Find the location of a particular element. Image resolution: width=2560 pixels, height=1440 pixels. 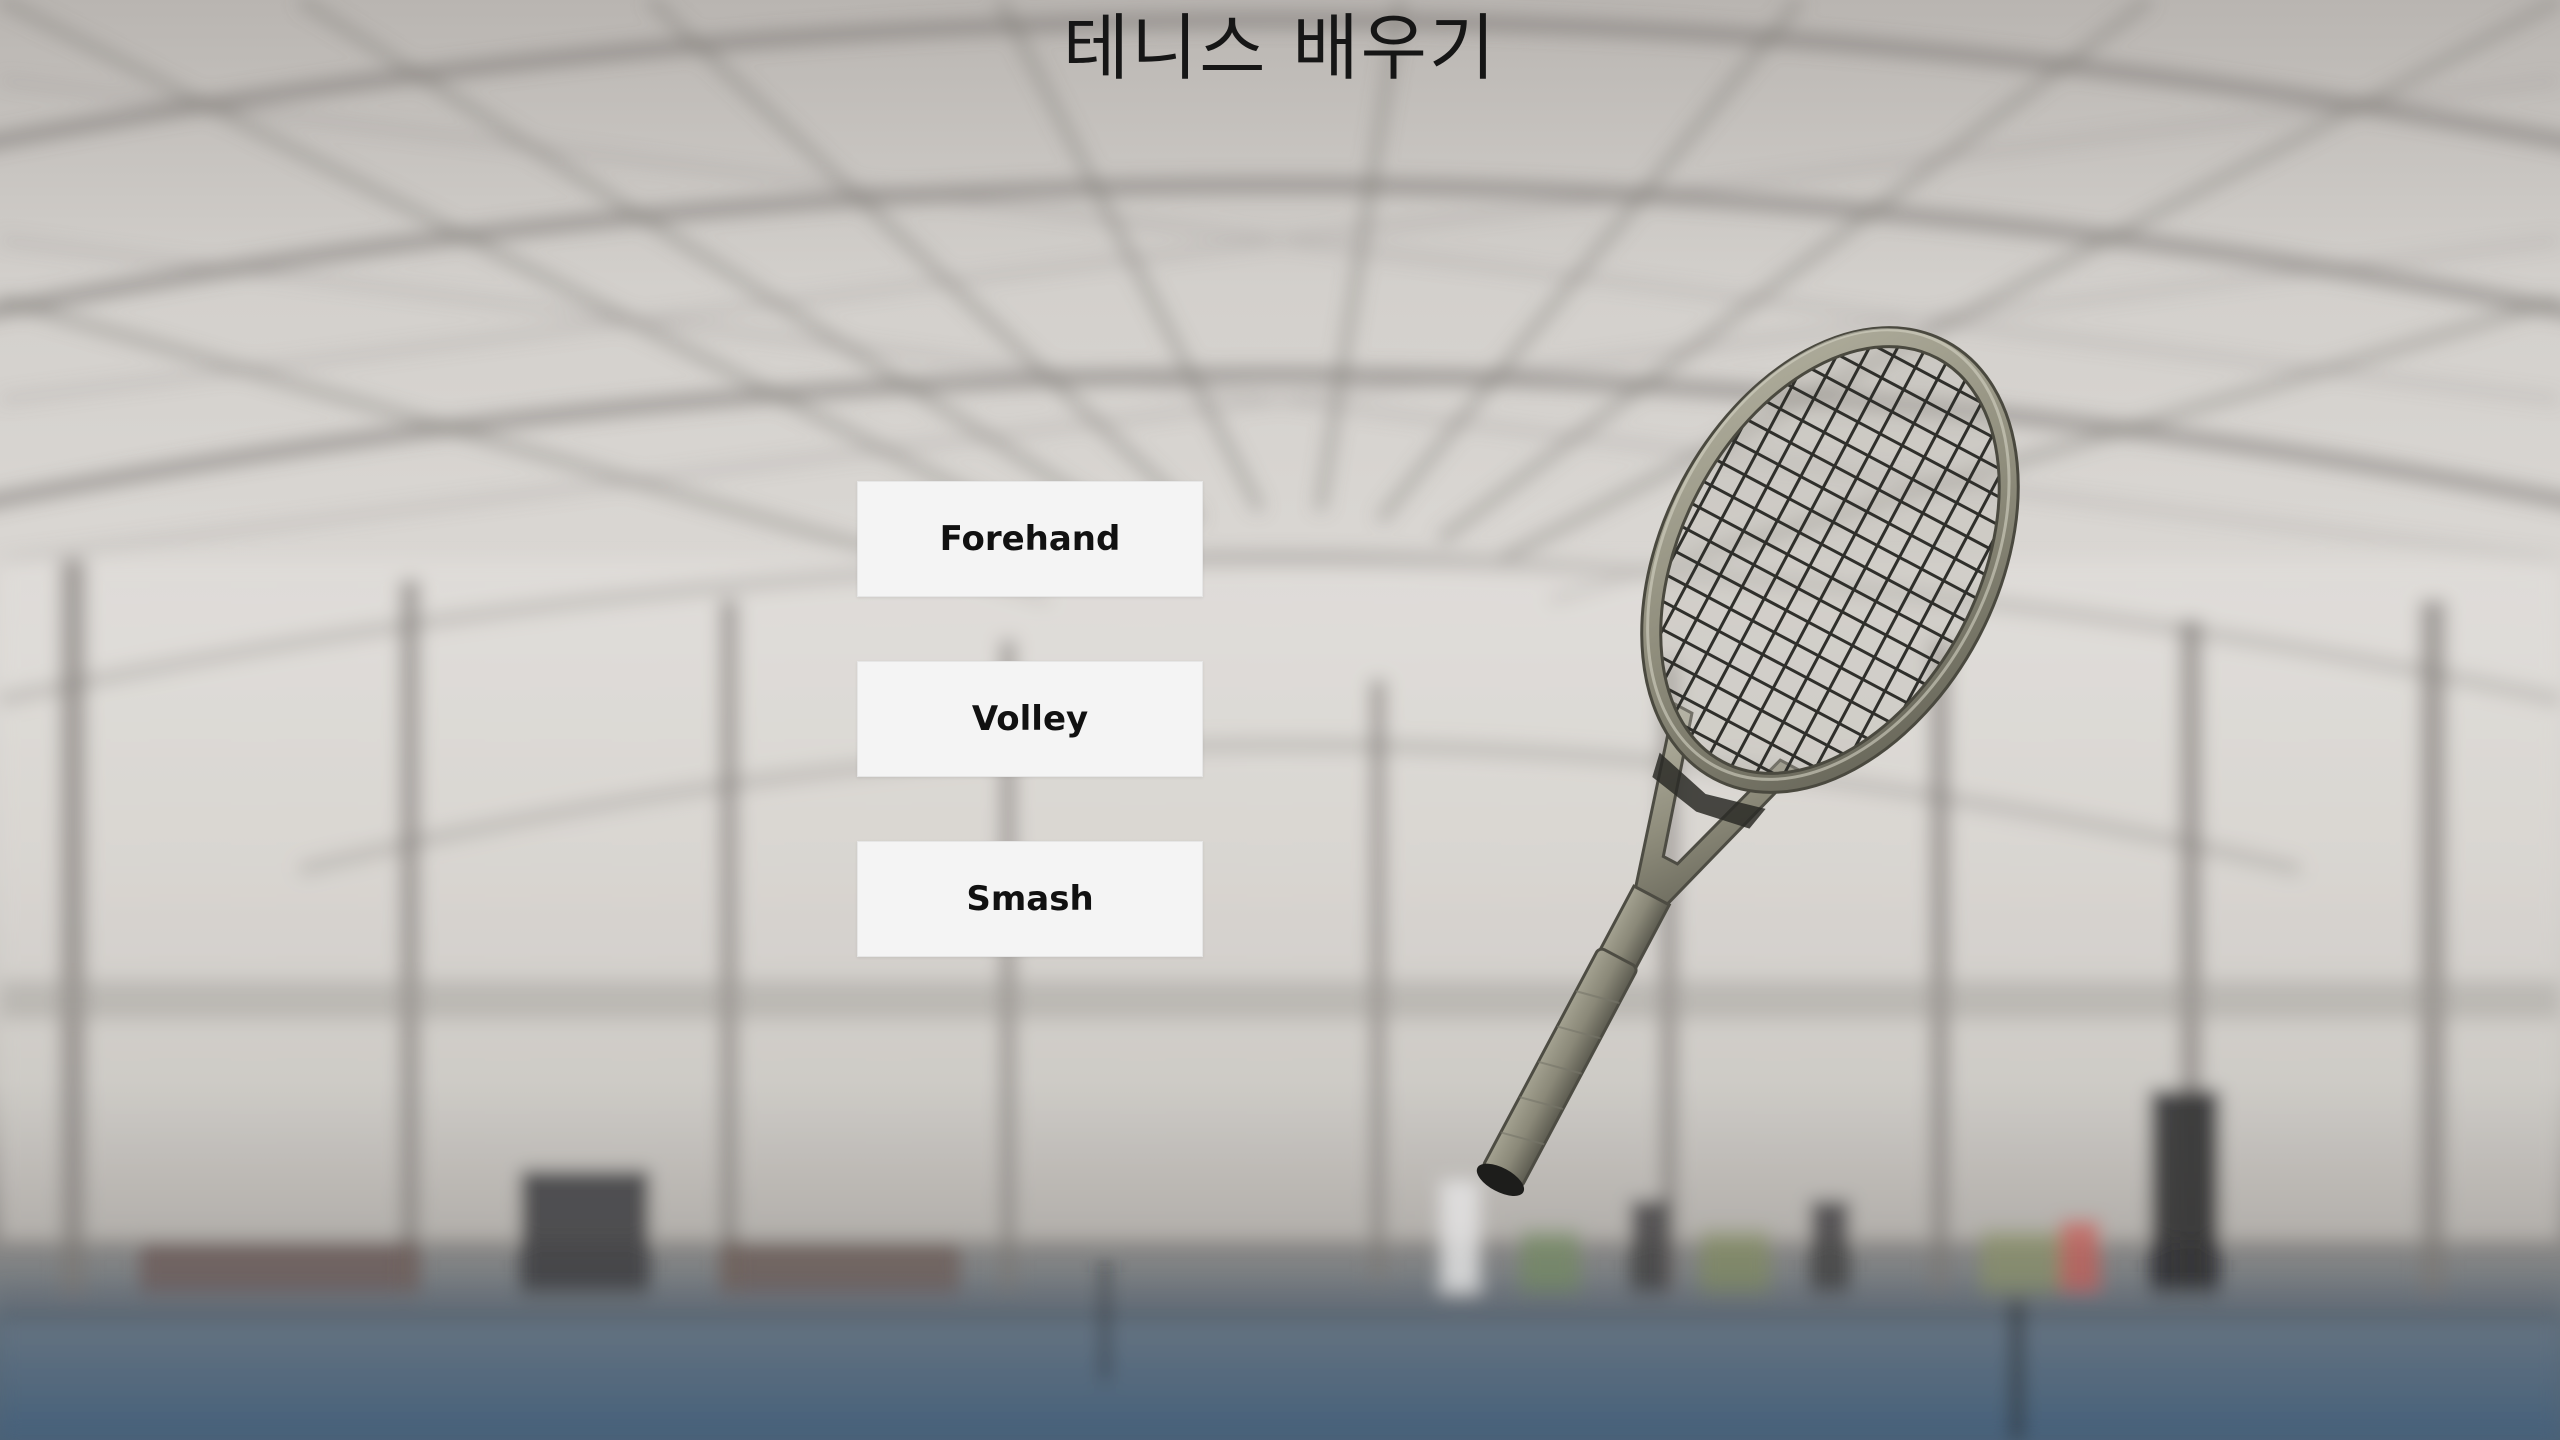

smash-button: Smash is located at coordinates (1030, 899).